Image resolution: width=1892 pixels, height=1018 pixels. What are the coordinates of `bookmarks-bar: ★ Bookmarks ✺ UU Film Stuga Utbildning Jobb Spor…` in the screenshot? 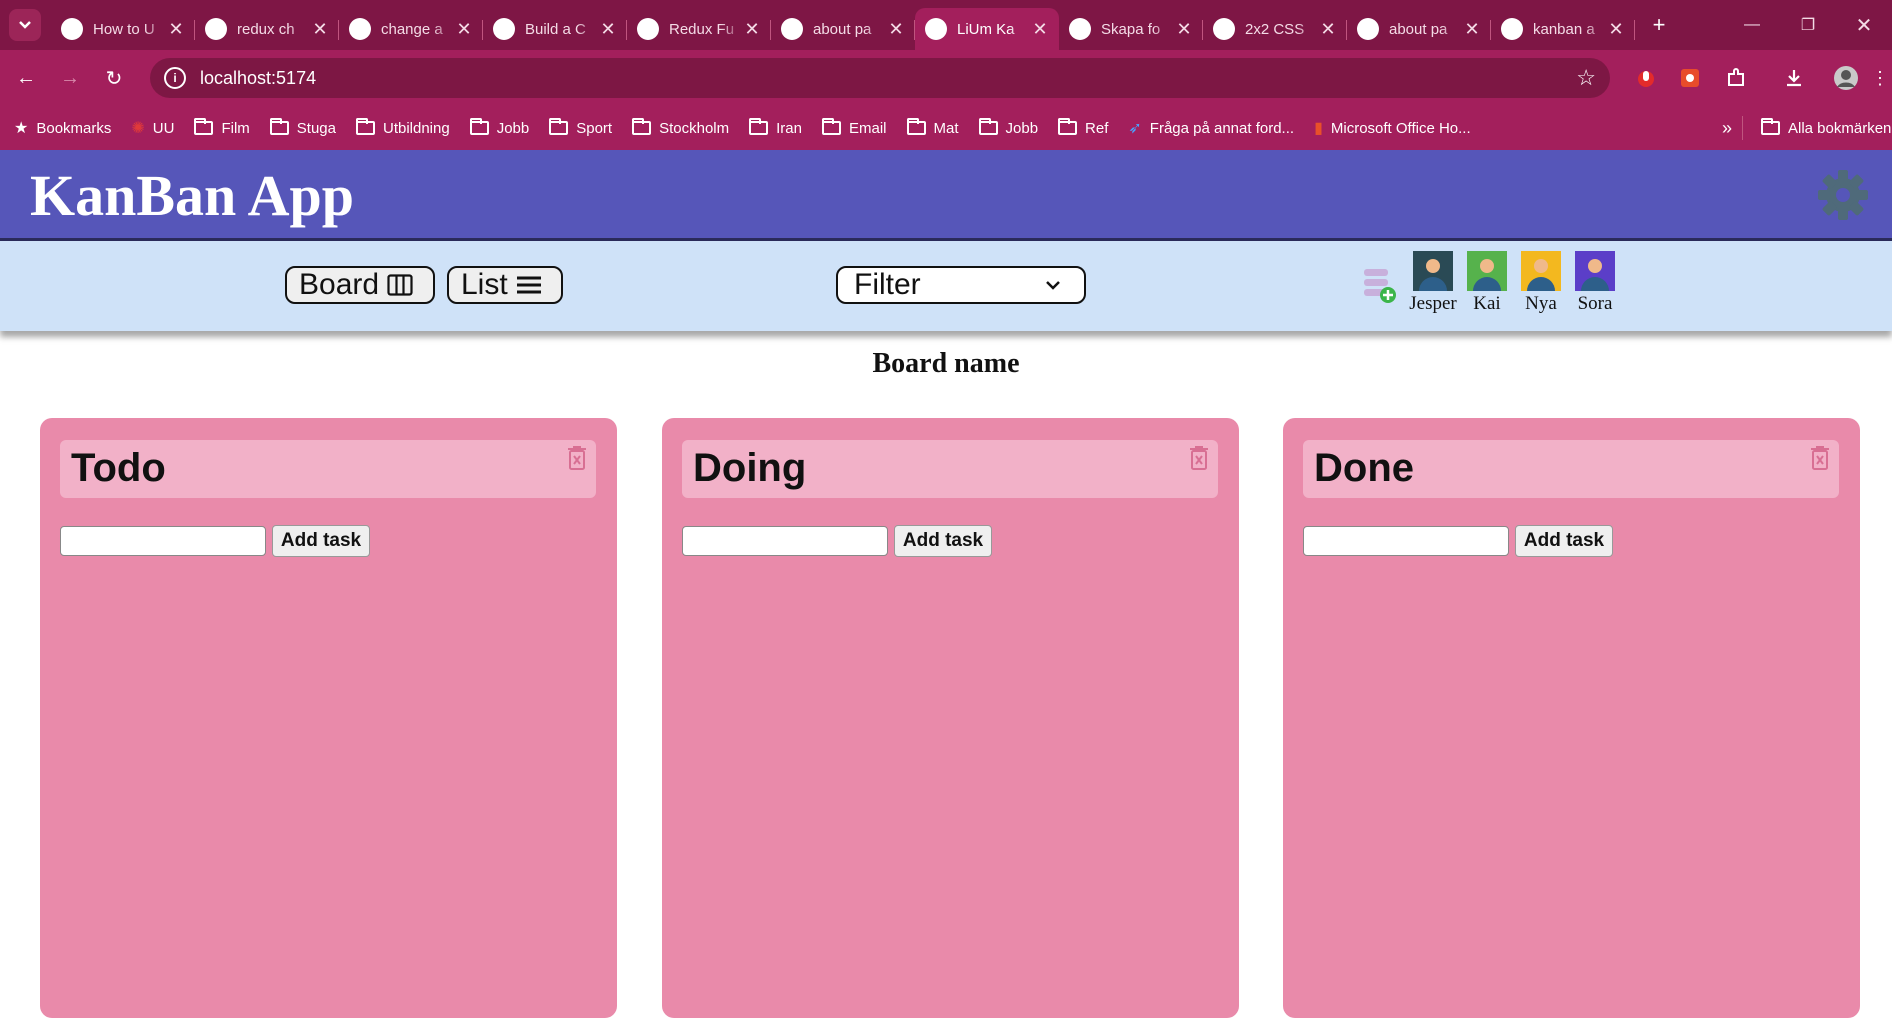 It's located at (946, 128).